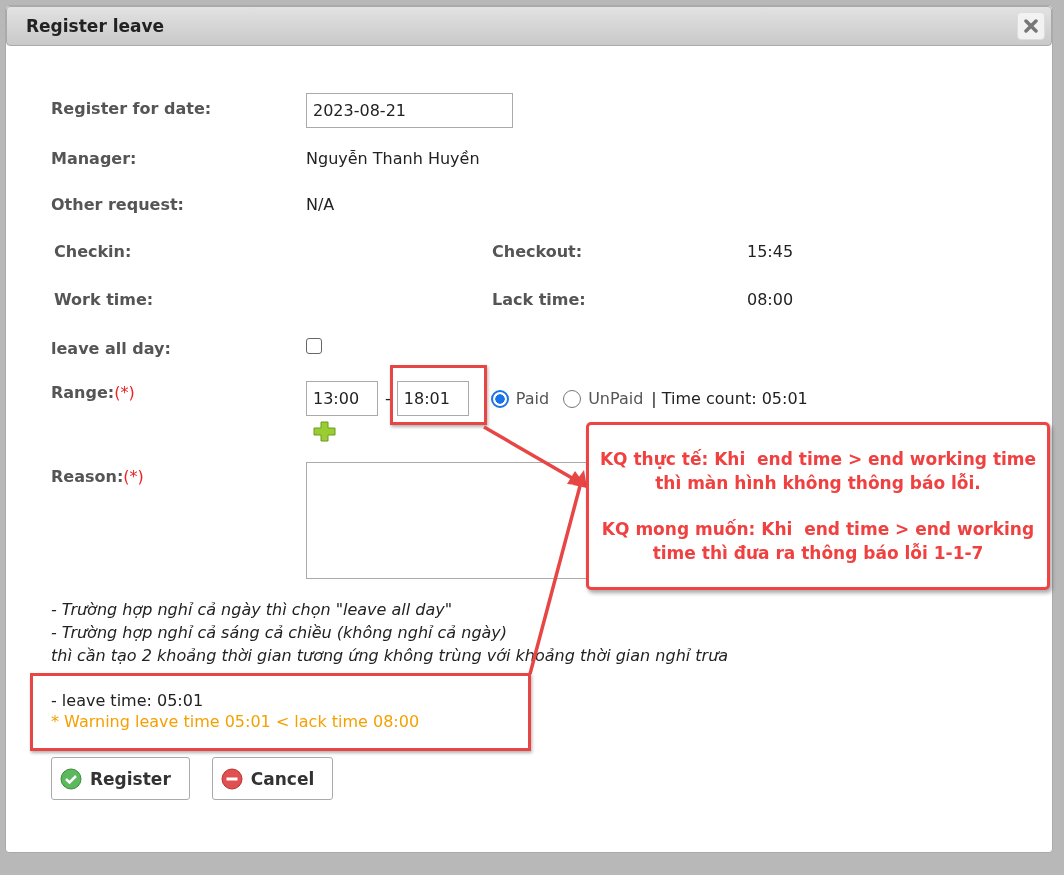 The height and width of the screenshot is (875, 1064). I want to click on field-label: Reason:(*), so click(98, 477).